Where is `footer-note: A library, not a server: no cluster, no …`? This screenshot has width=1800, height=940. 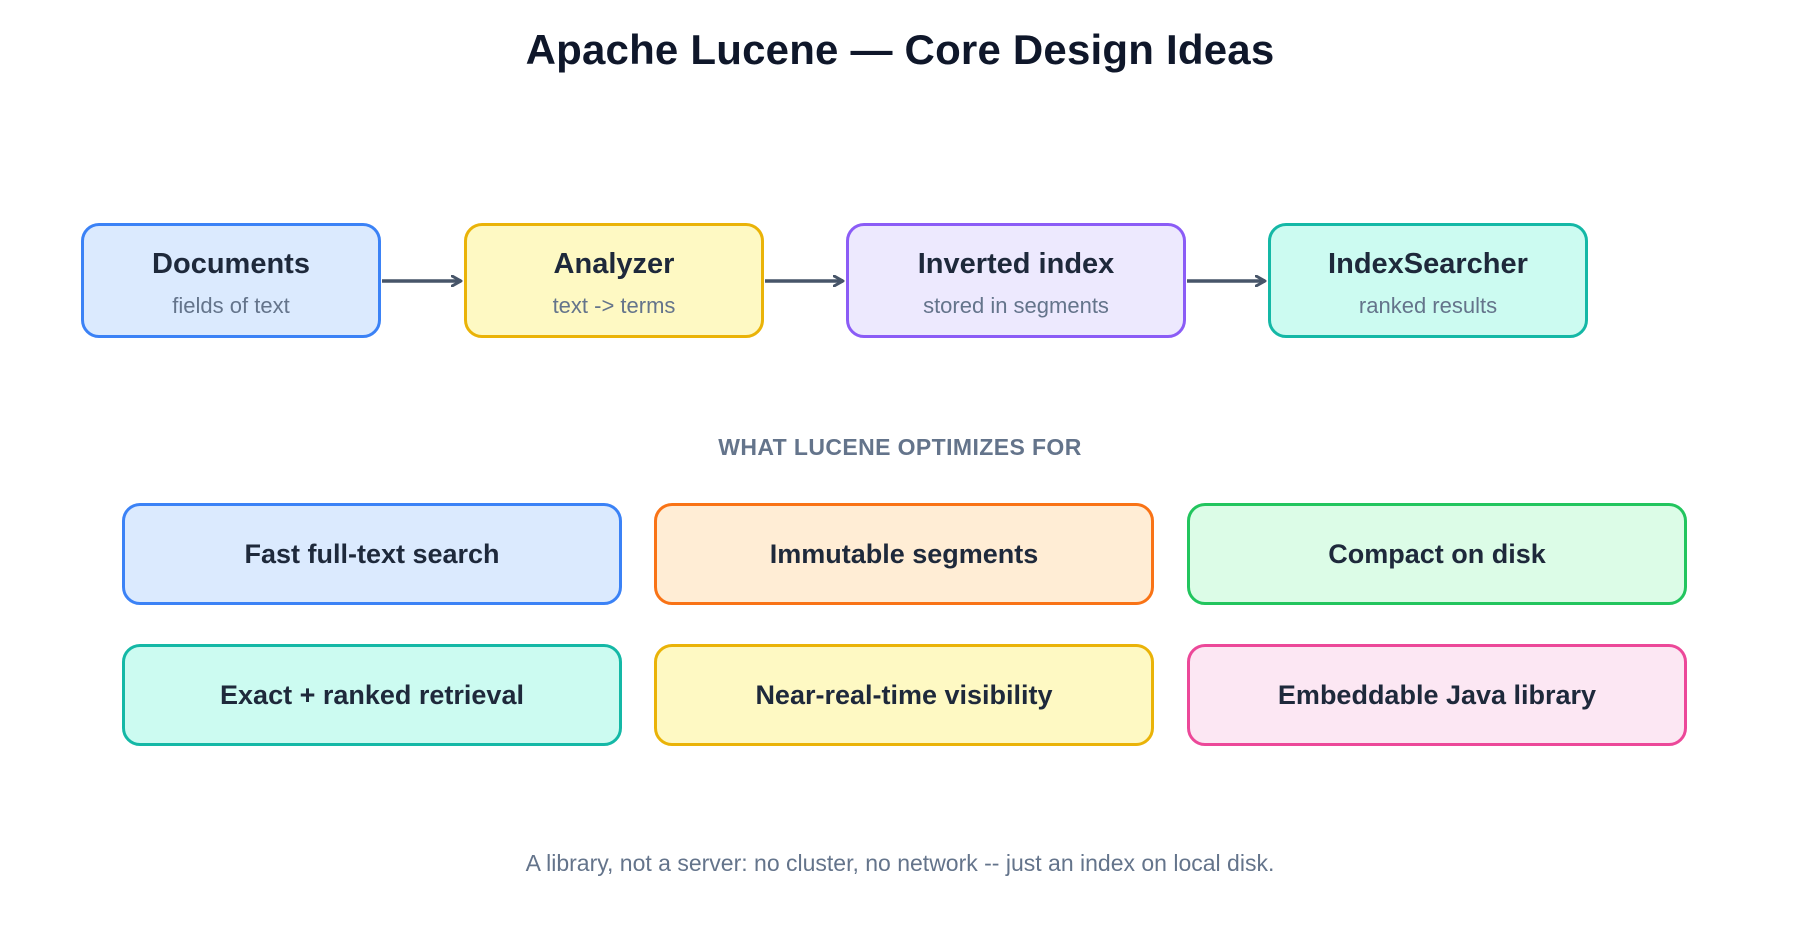 footer-note: A library, not a server: no cluster, no … is located at coordinates (900, 863).